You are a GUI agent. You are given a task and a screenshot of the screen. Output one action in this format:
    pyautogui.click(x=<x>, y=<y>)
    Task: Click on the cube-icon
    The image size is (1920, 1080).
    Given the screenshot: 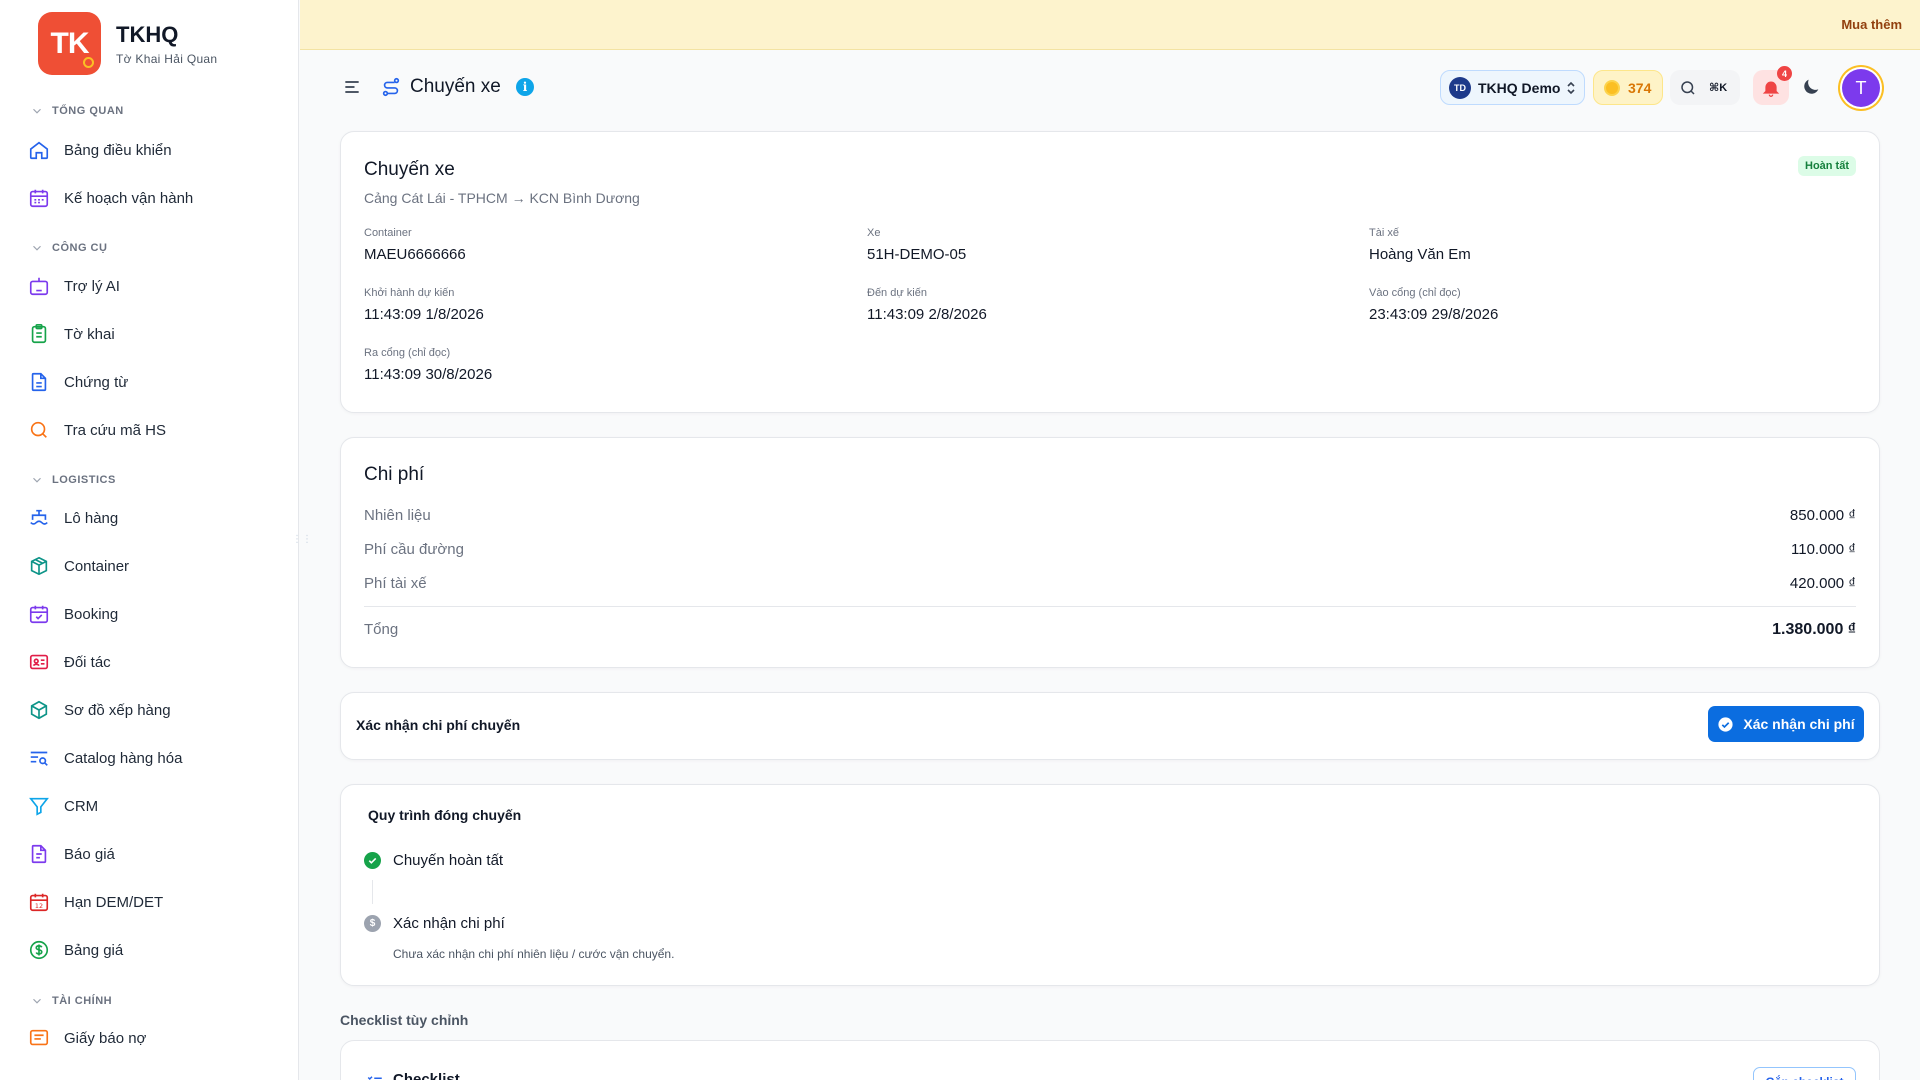 What is the action you would take?
    pyautogui.click(x=39, y=710)
    